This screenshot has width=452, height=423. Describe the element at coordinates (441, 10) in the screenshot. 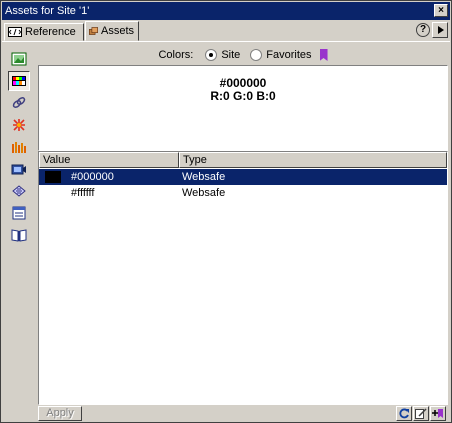

I see `close-button: ×` at that location.